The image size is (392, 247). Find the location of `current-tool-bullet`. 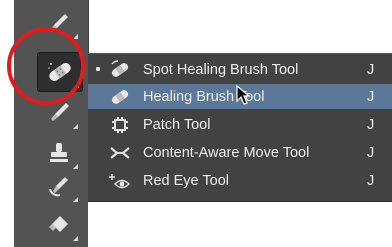

current-tool-bullet is located at coordinates (98, 69).